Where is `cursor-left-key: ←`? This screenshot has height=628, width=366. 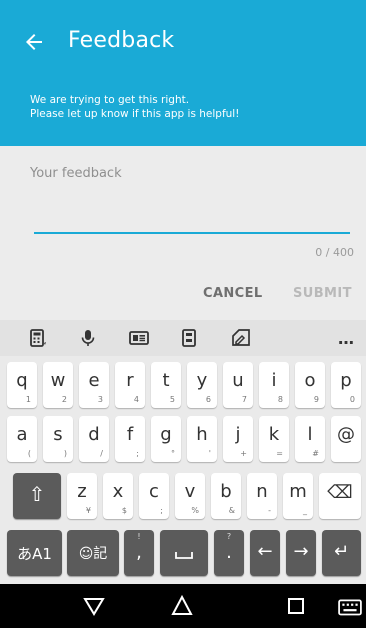 cursor-left-key: ← is located at coordinates (265, 553).